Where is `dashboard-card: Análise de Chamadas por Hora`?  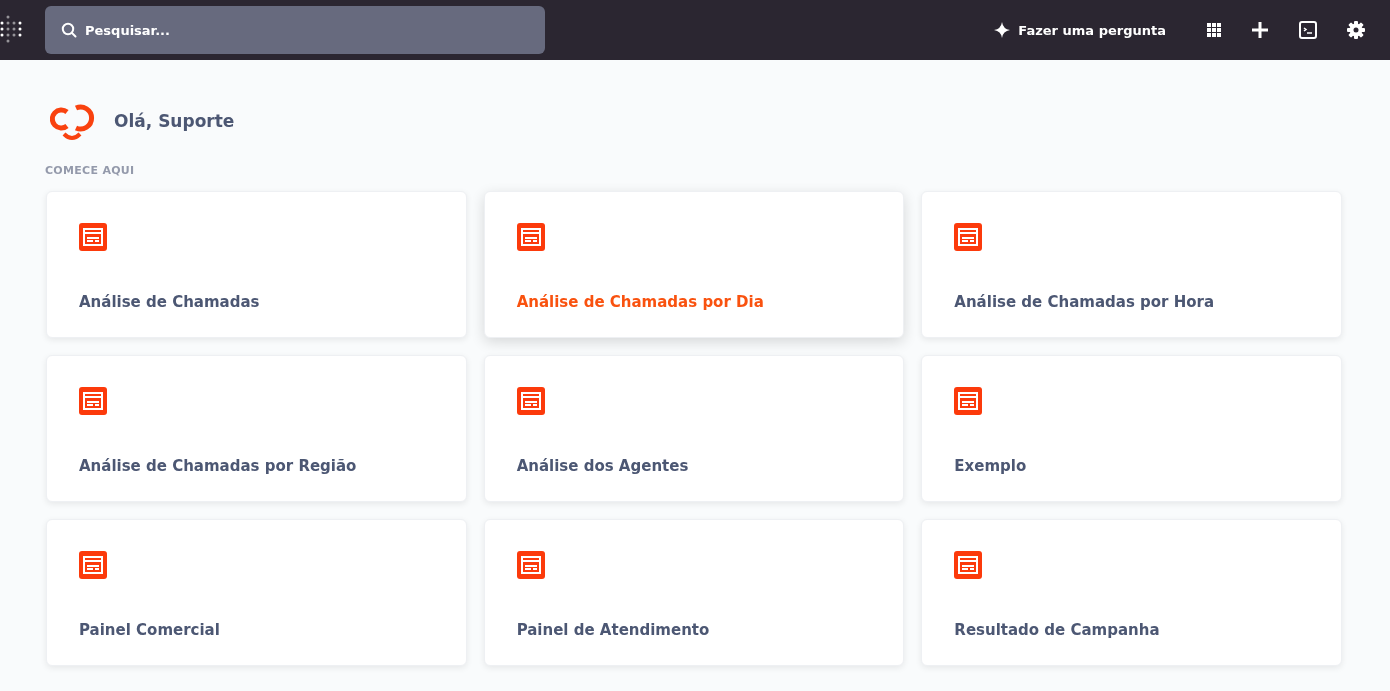
dashboard-card: Análise de Chamadas por Hora is located at coordinates (1131, 264).